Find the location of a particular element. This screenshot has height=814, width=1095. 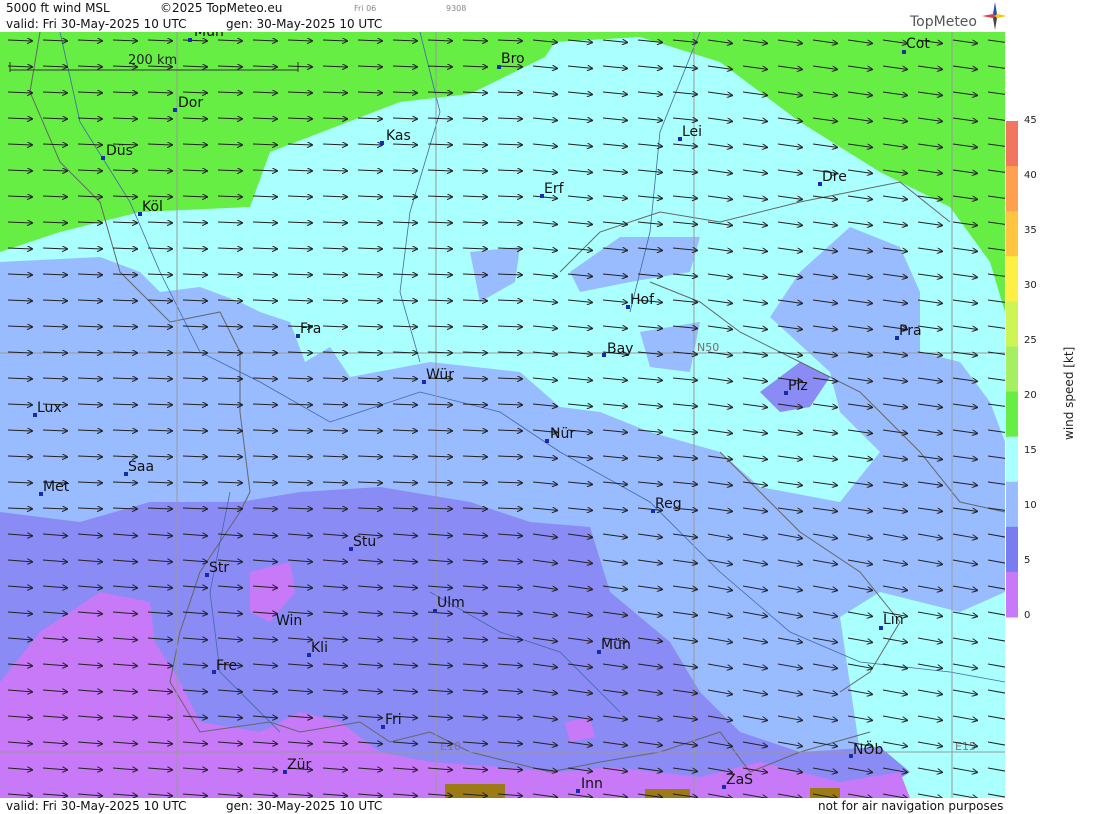

day-code: Fri 06 is located at coordinates (365, 8).